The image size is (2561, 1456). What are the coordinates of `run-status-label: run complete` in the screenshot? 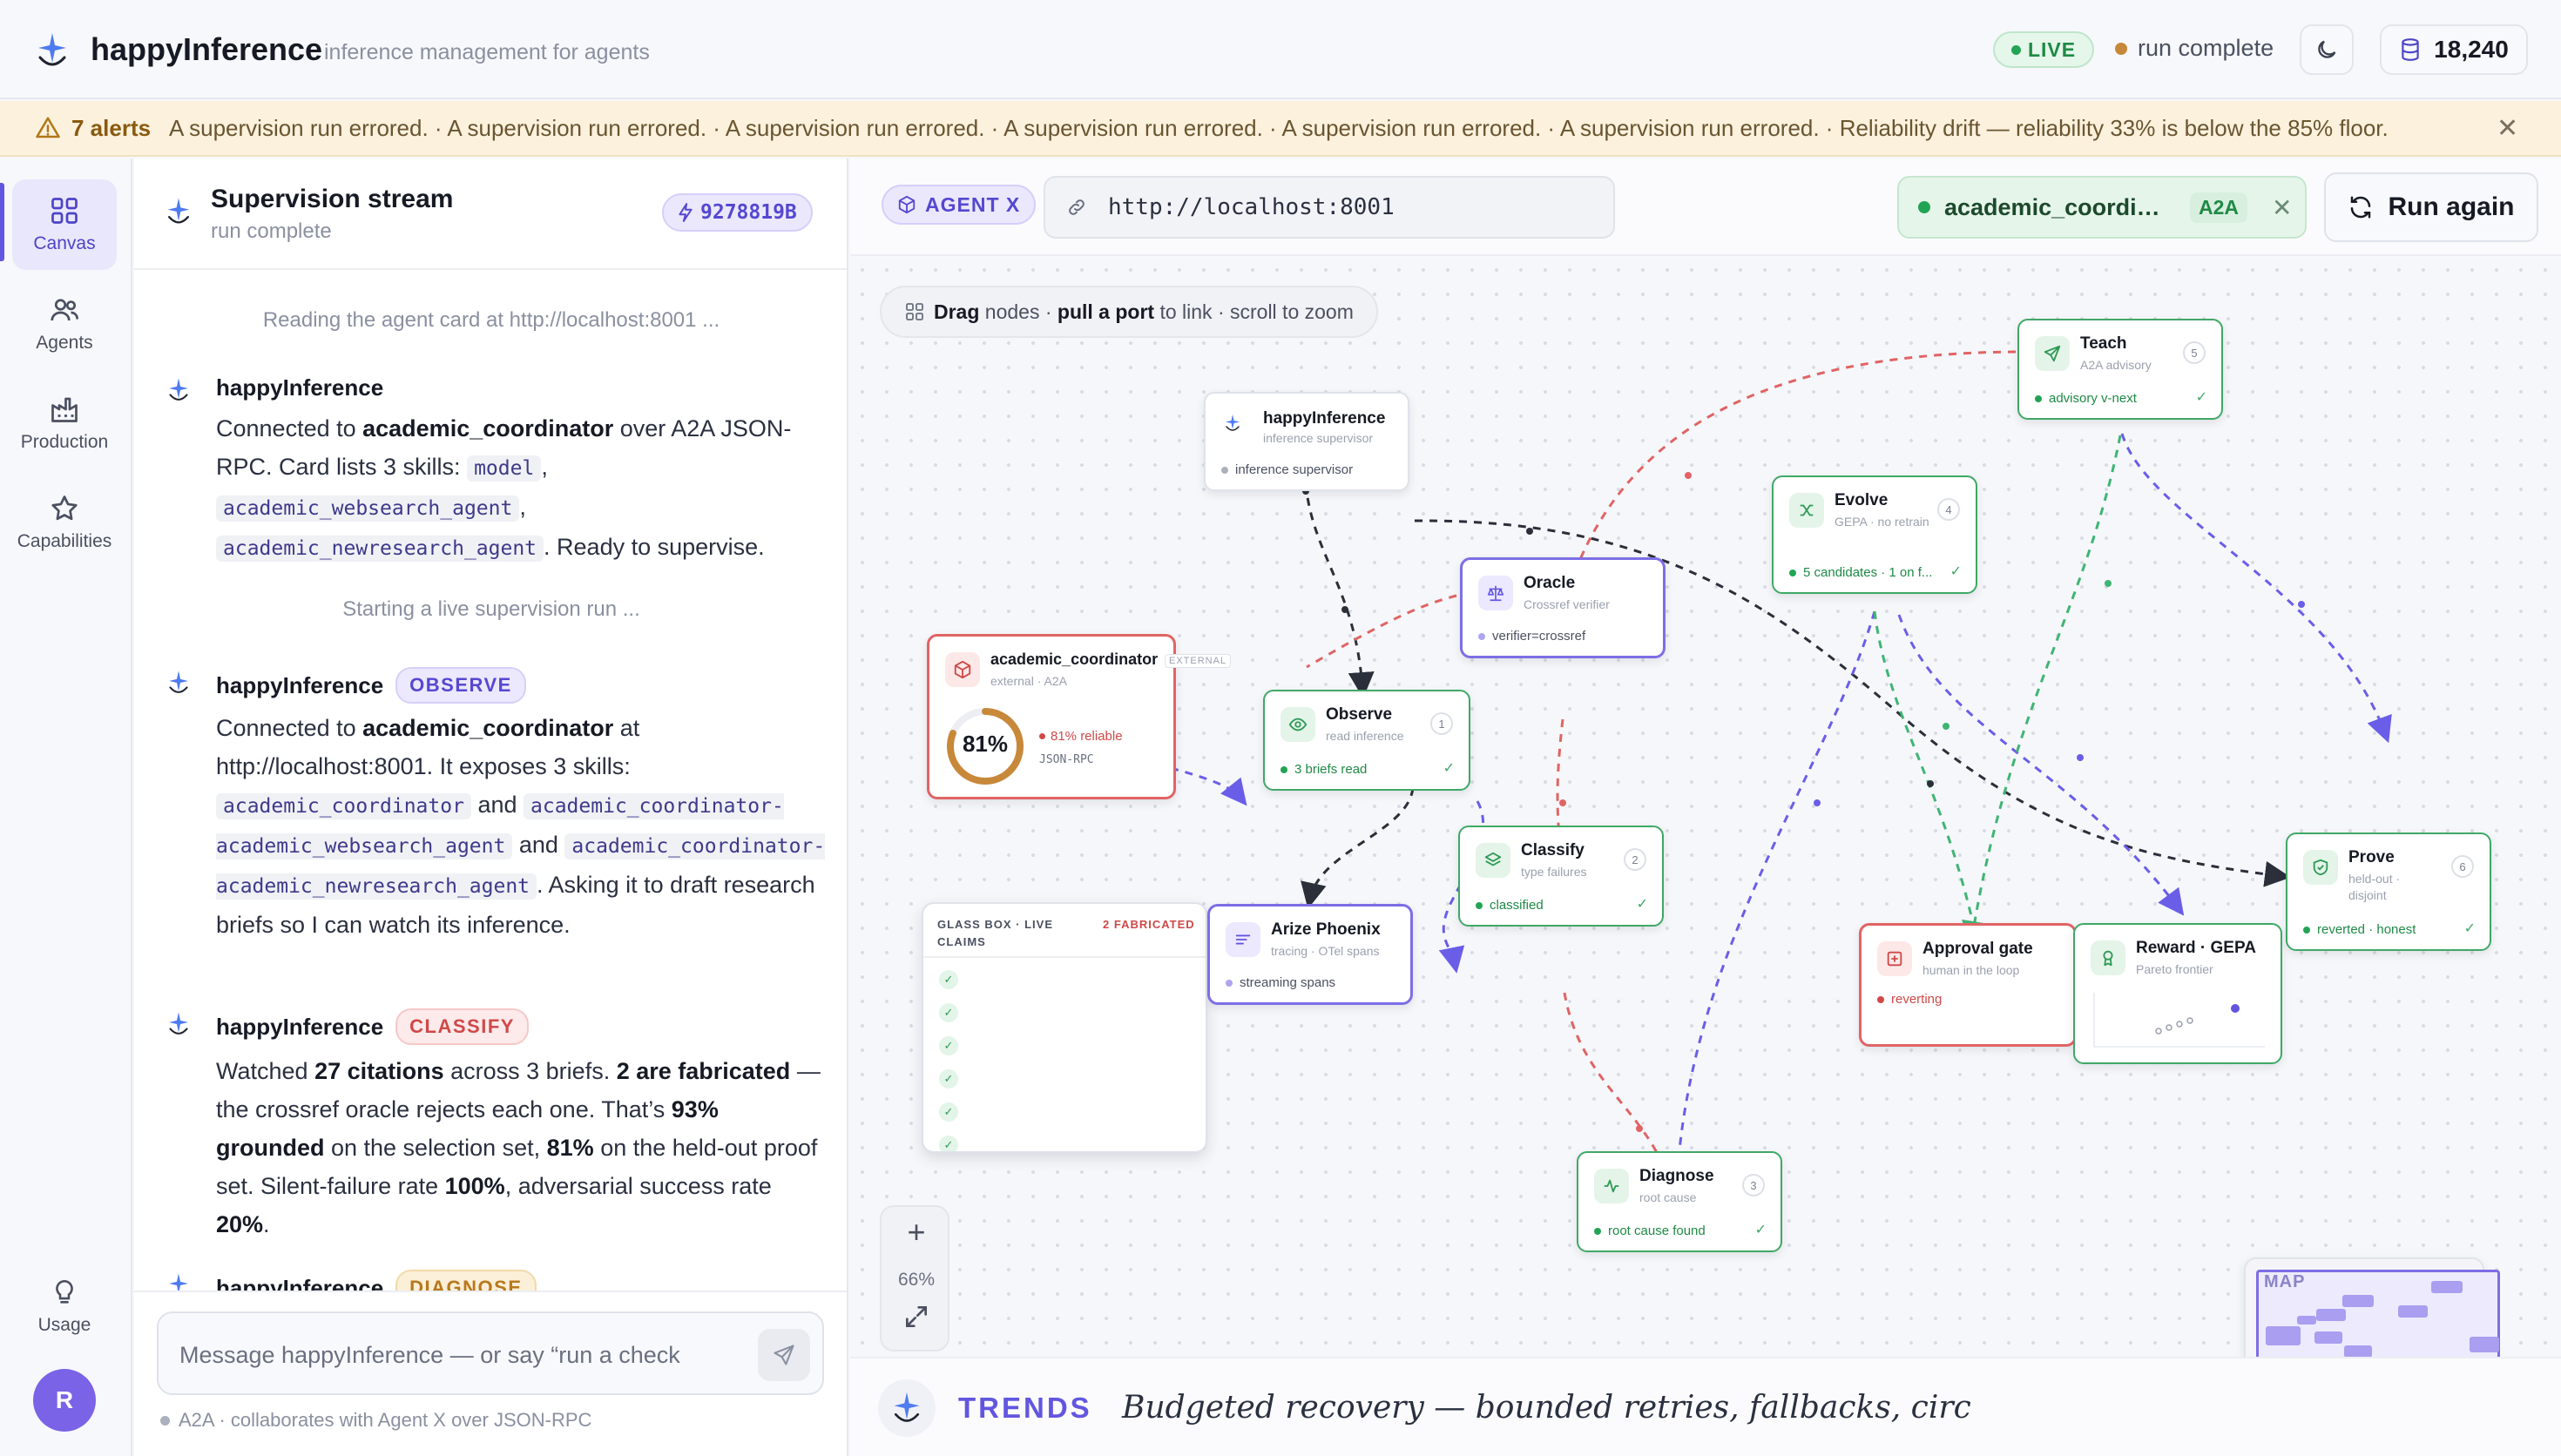 It's located at (2206, 48).